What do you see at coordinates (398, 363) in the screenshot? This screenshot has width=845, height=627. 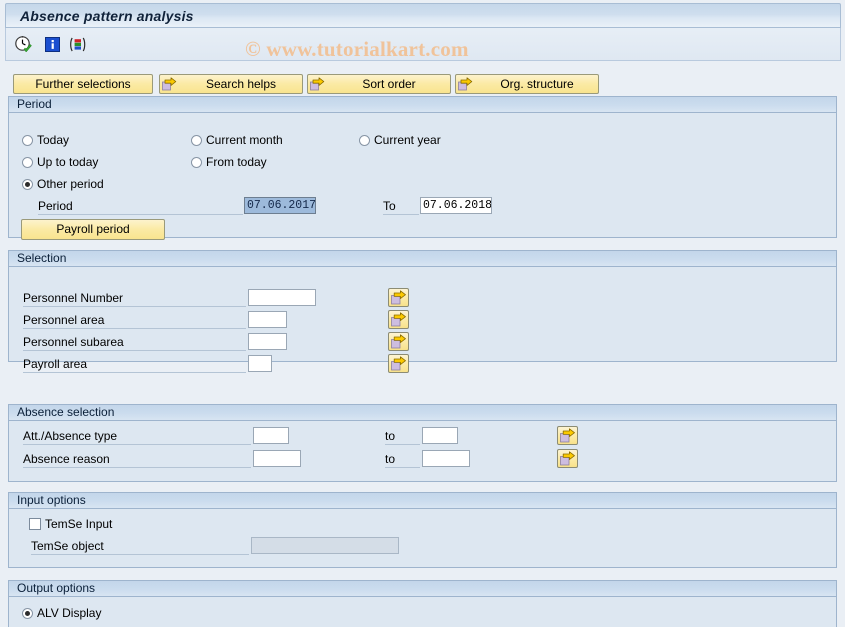 I see `payroll-area-multi-select-button` at bounding box center [398, 363].